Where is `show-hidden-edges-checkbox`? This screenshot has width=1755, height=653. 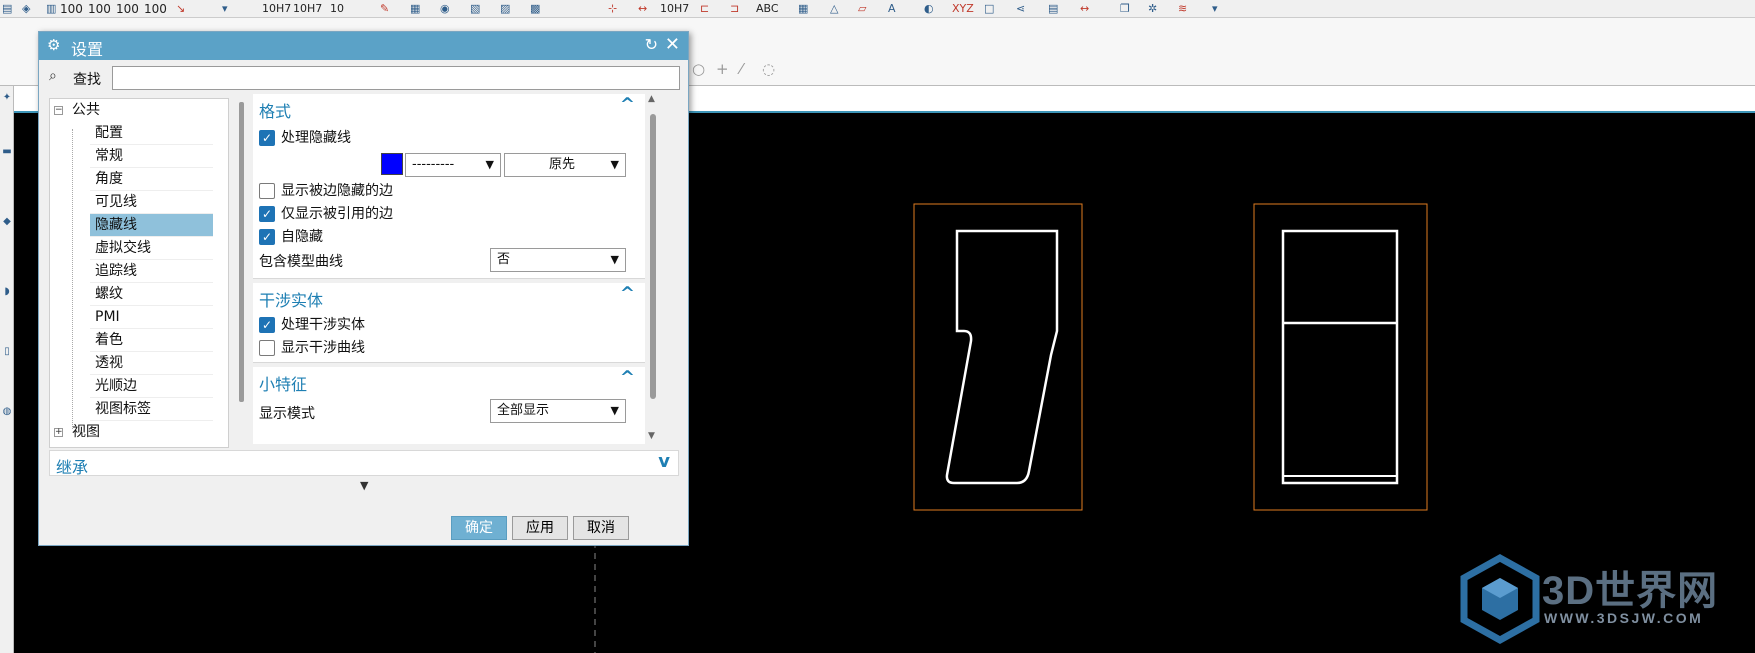 show-hidden-edges-checkbox is located at coordinates (267, 191).